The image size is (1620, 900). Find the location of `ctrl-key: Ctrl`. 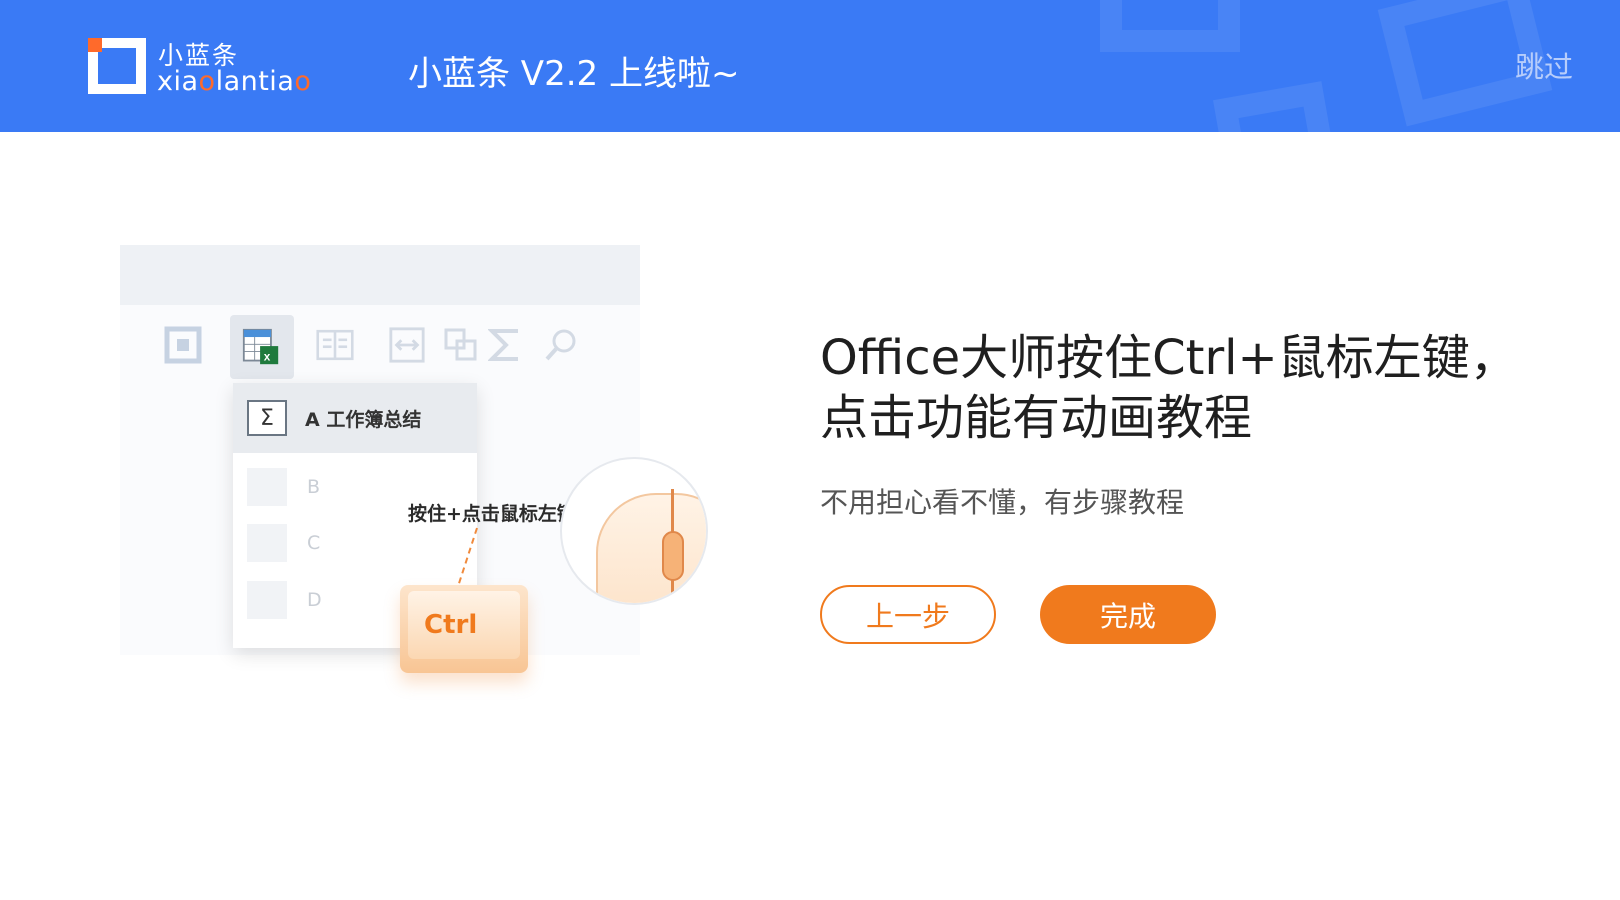

ctrl-key: Ctrl is located at coordinates (464, 629).